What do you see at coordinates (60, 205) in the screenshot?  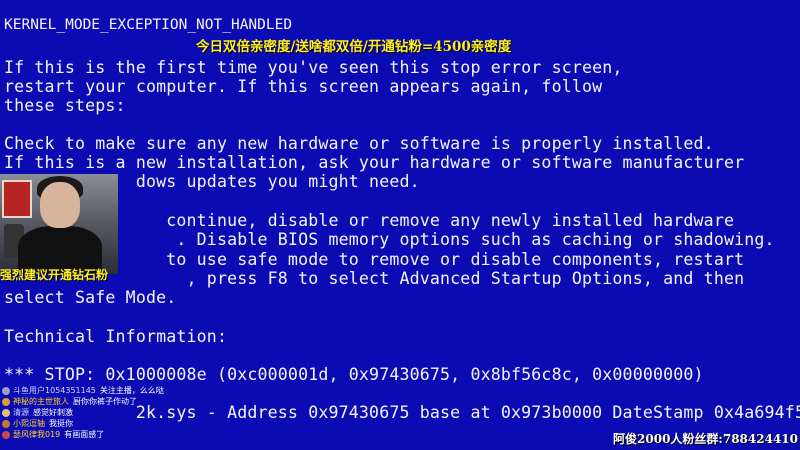 I see `streamer-face` at bounding box center [60, 205].